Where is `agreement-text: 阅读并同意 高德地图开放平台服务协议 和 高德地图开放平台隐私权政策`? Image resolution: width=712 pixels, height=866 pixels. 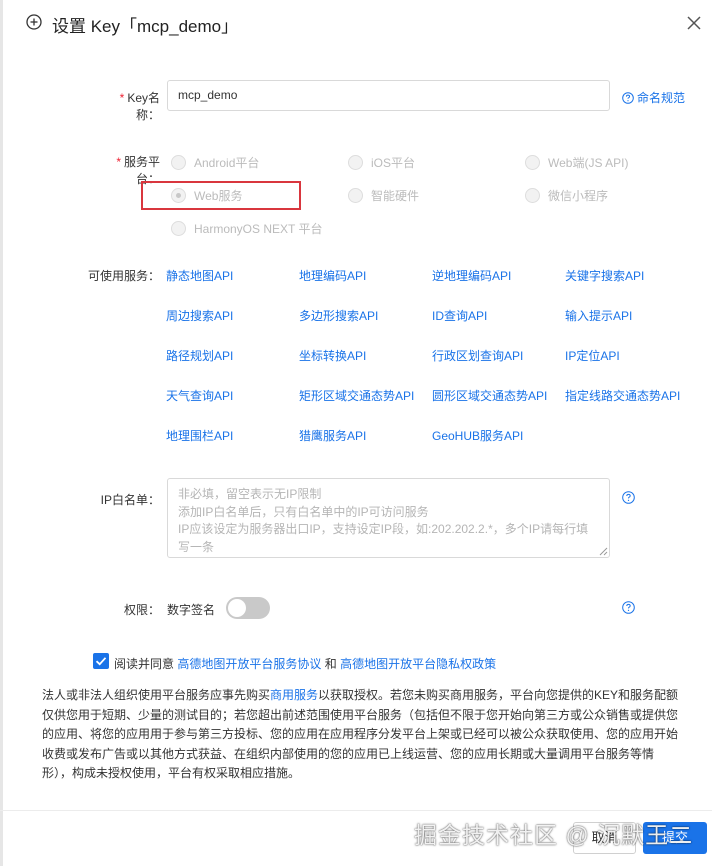 agreement-text: 阅读并同意 高德地图开放平台服务协议 和 高德地图开放平台隐私权政策 is located at coordinates (305, 663).